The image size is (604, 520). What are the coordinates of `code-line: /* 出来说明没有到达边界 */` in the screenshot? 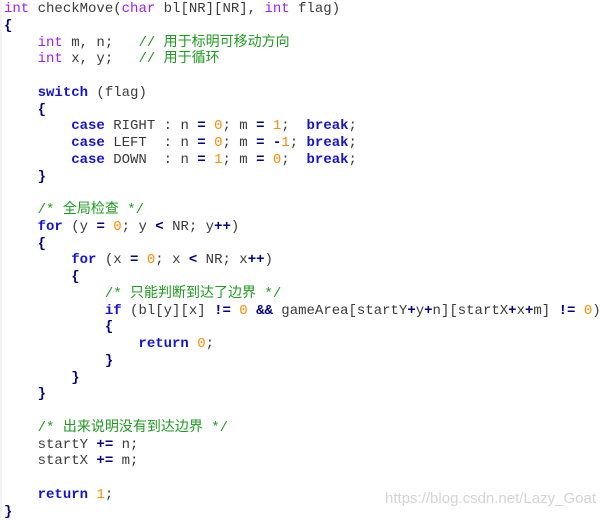 It's located at (302, 428).